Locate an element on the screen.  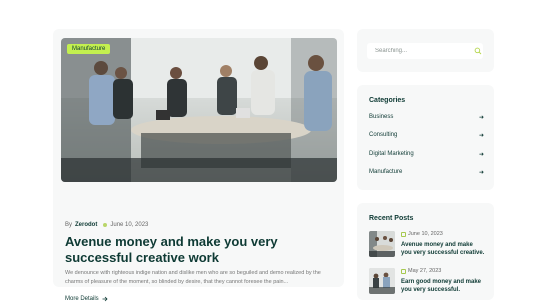
recent-post-date: June 10, 2023 is located at coordinates (422, 234).